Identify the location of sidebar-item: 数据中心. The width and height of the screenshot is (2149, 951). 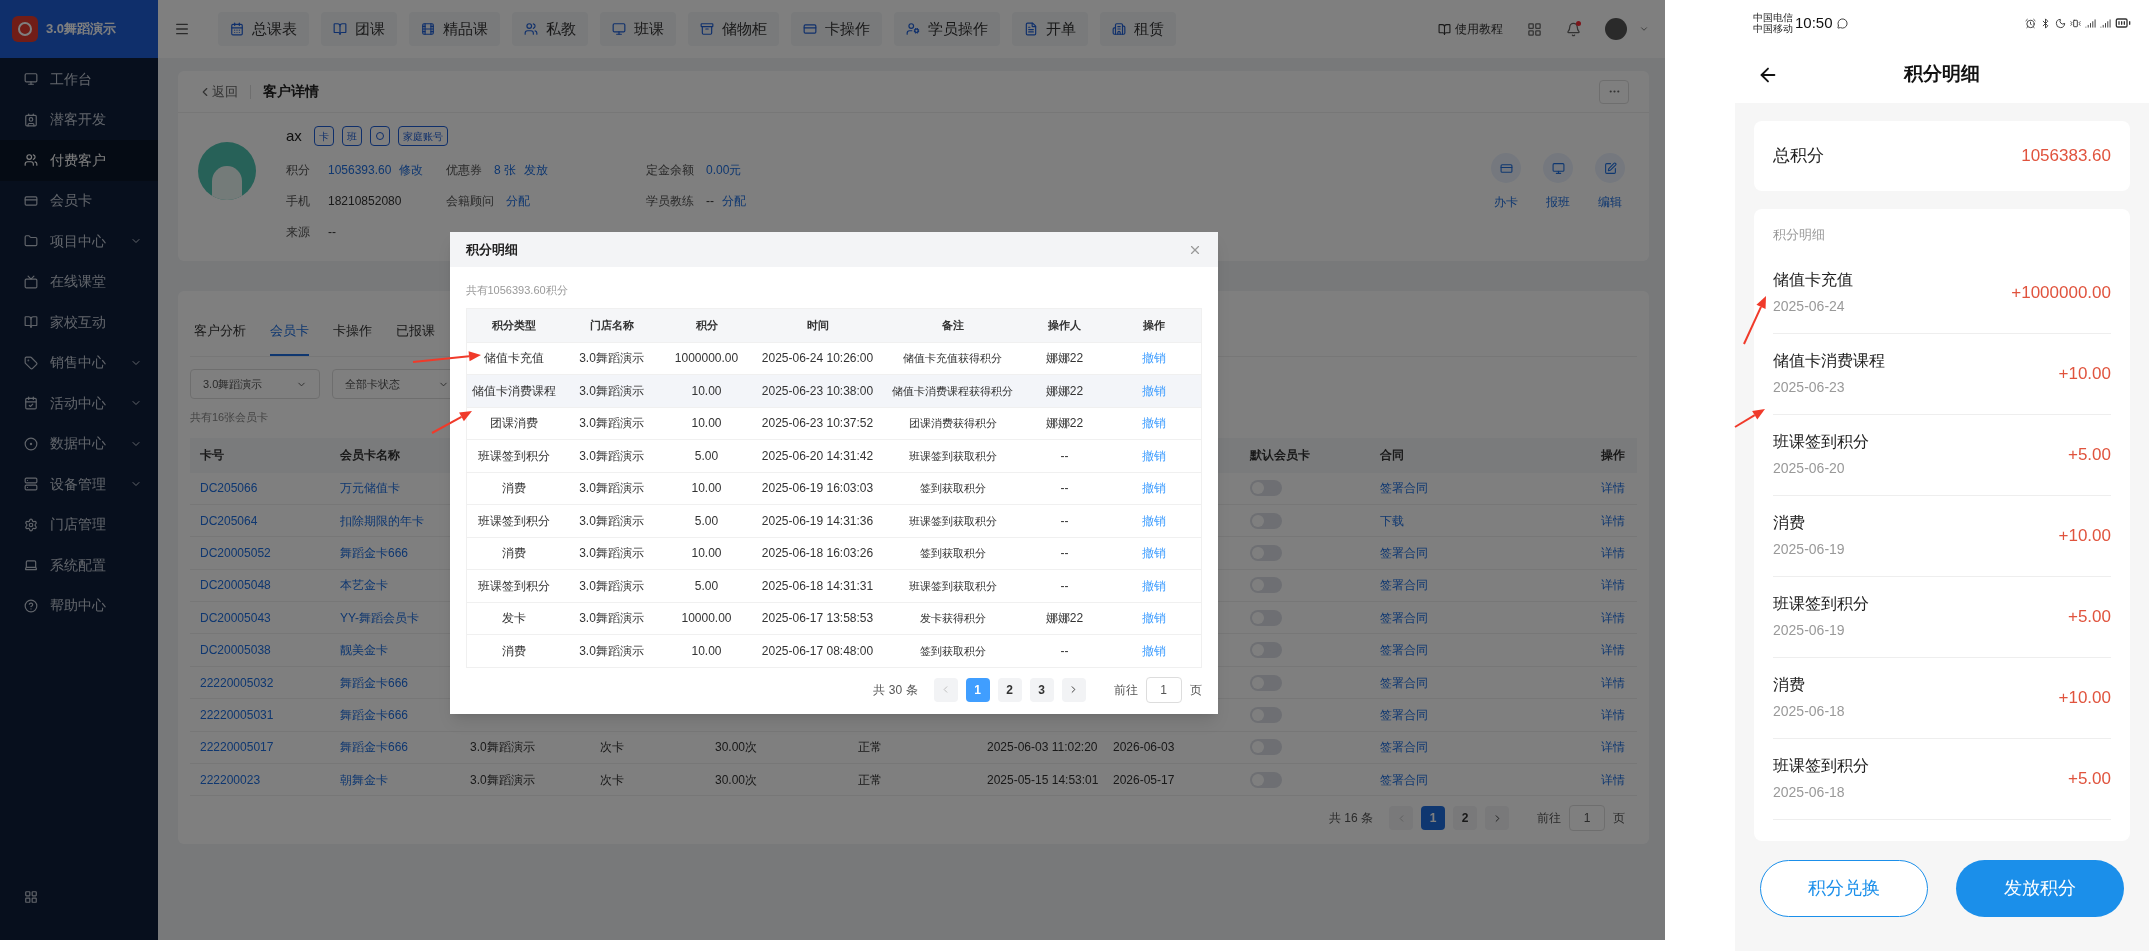
(79, 443).